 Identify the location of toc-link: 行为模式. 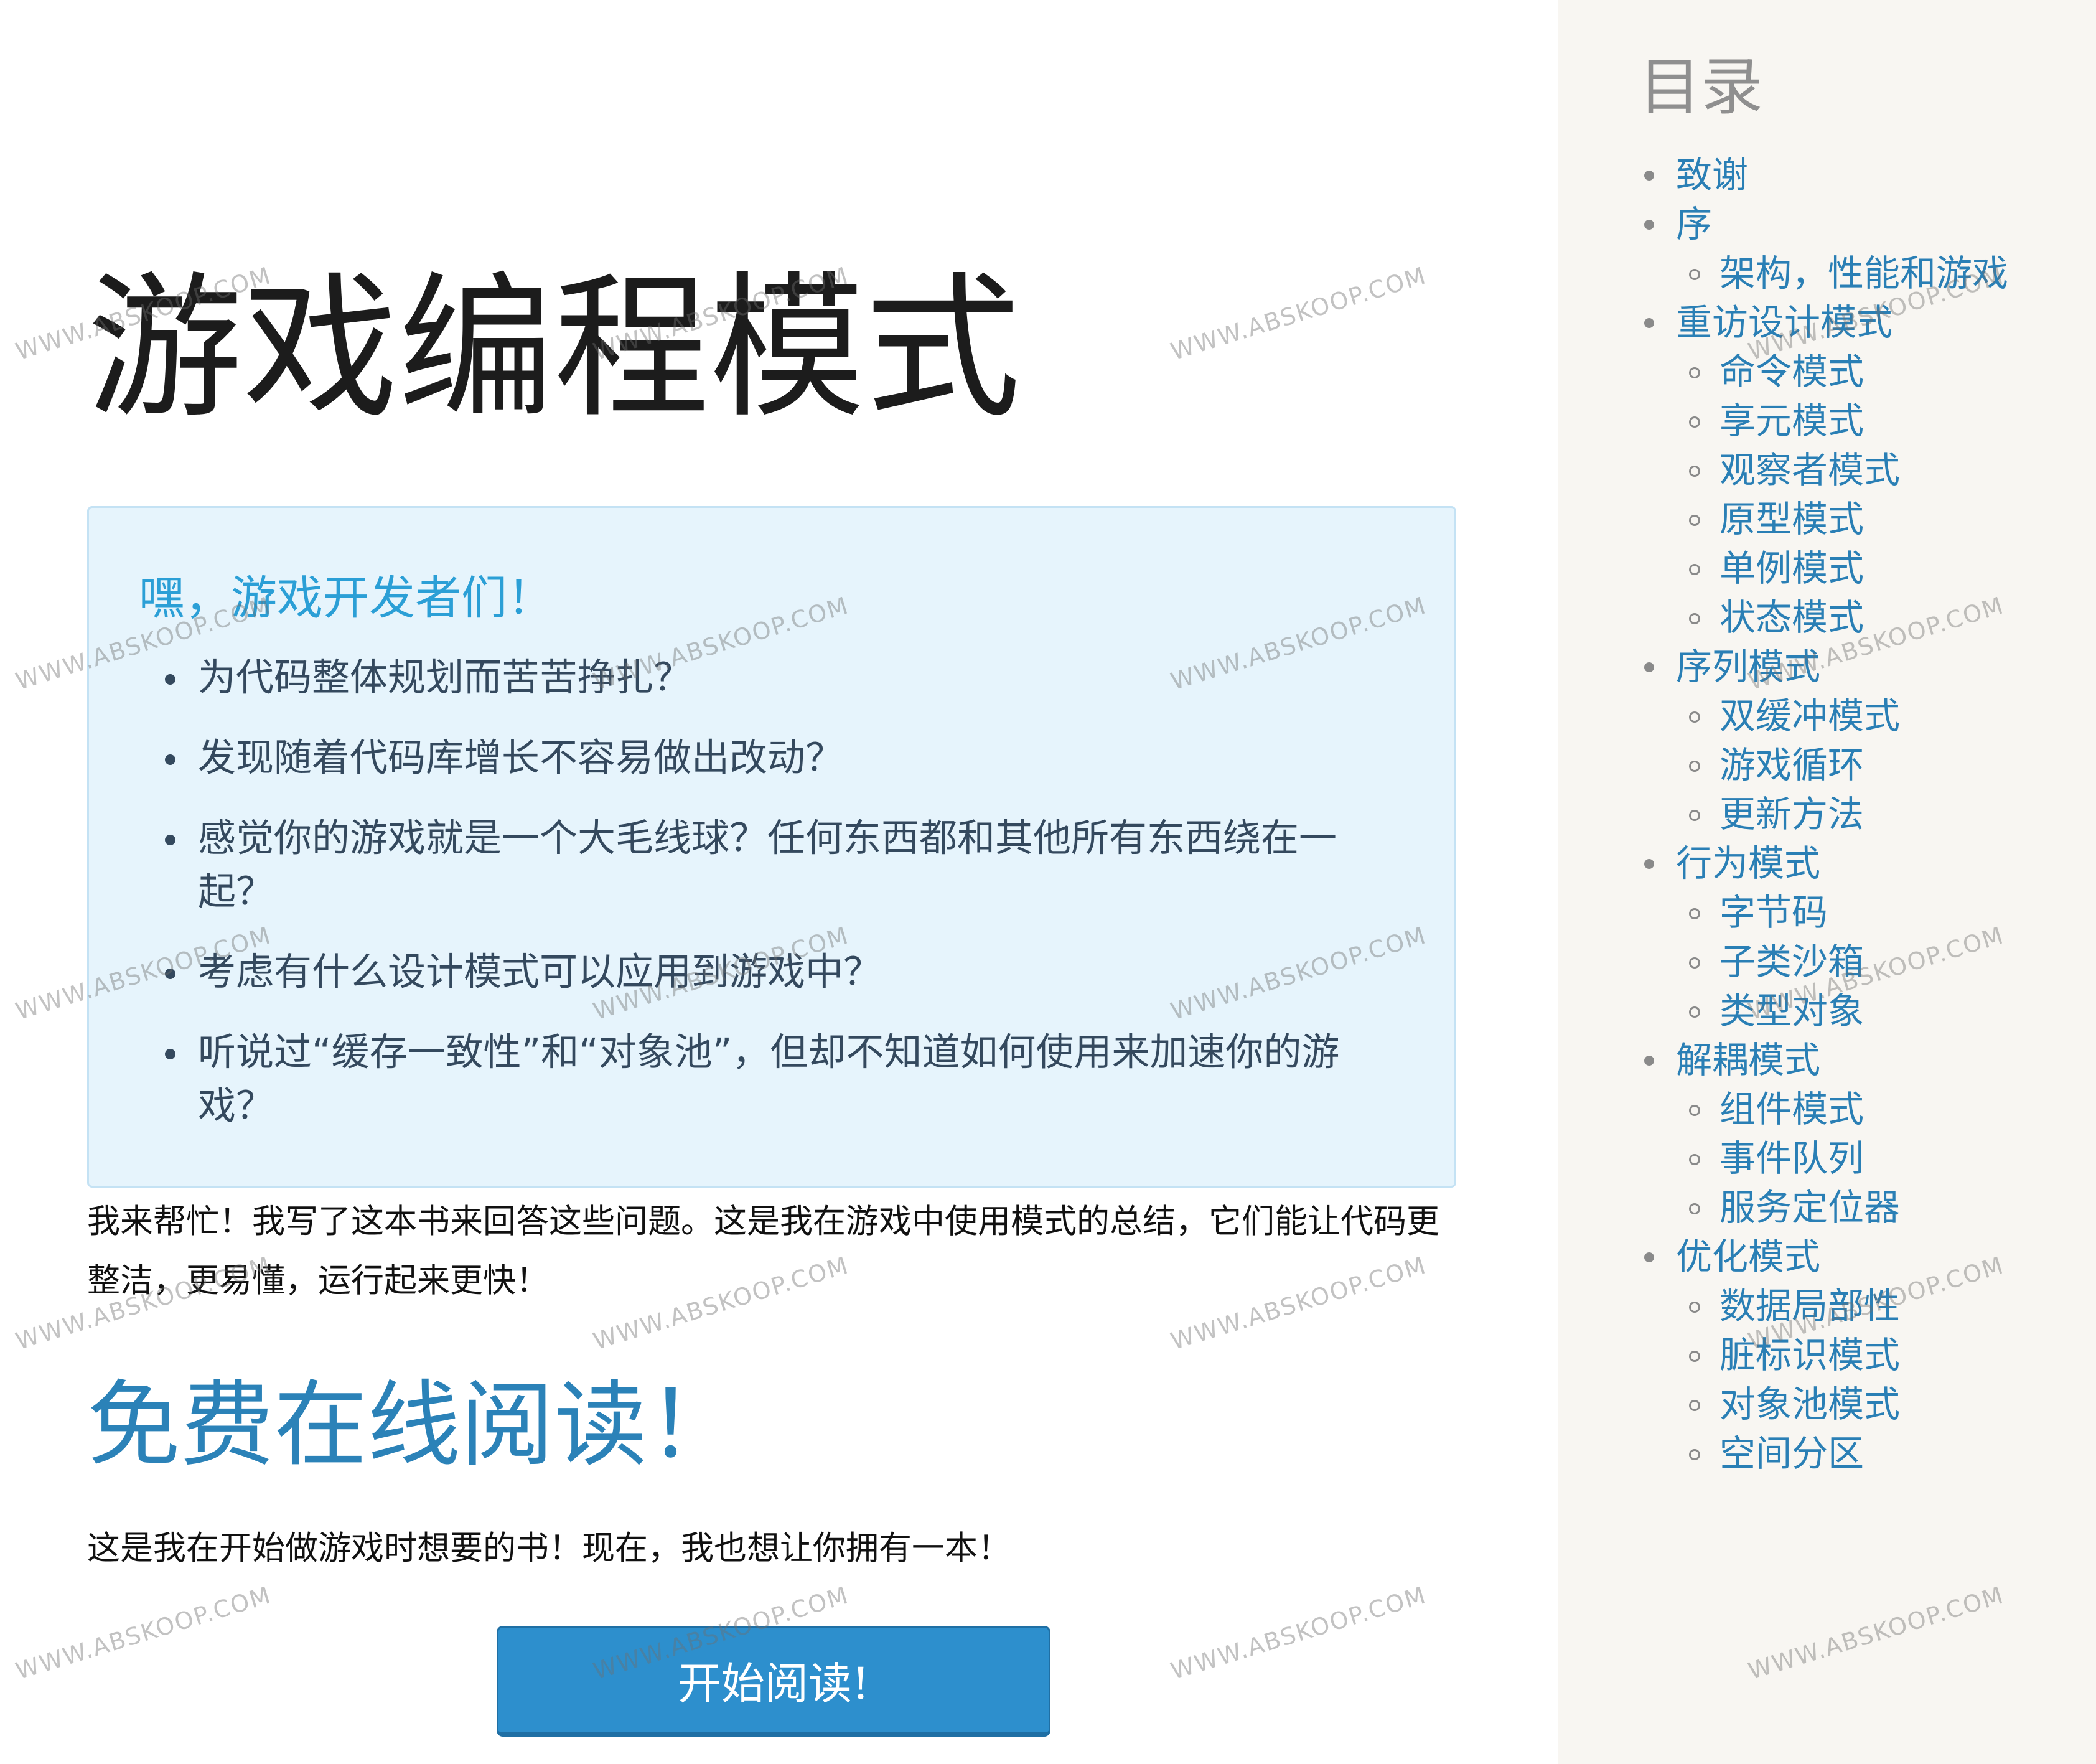
(1748, 863).